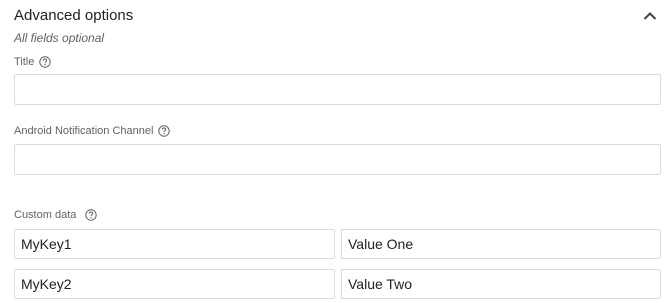 This screenshot has height=303, width=668. What do you see at coordinates (337, 159) in the screenshot?
I see `android-notification-channel-input` at bounding box center [337, 159].